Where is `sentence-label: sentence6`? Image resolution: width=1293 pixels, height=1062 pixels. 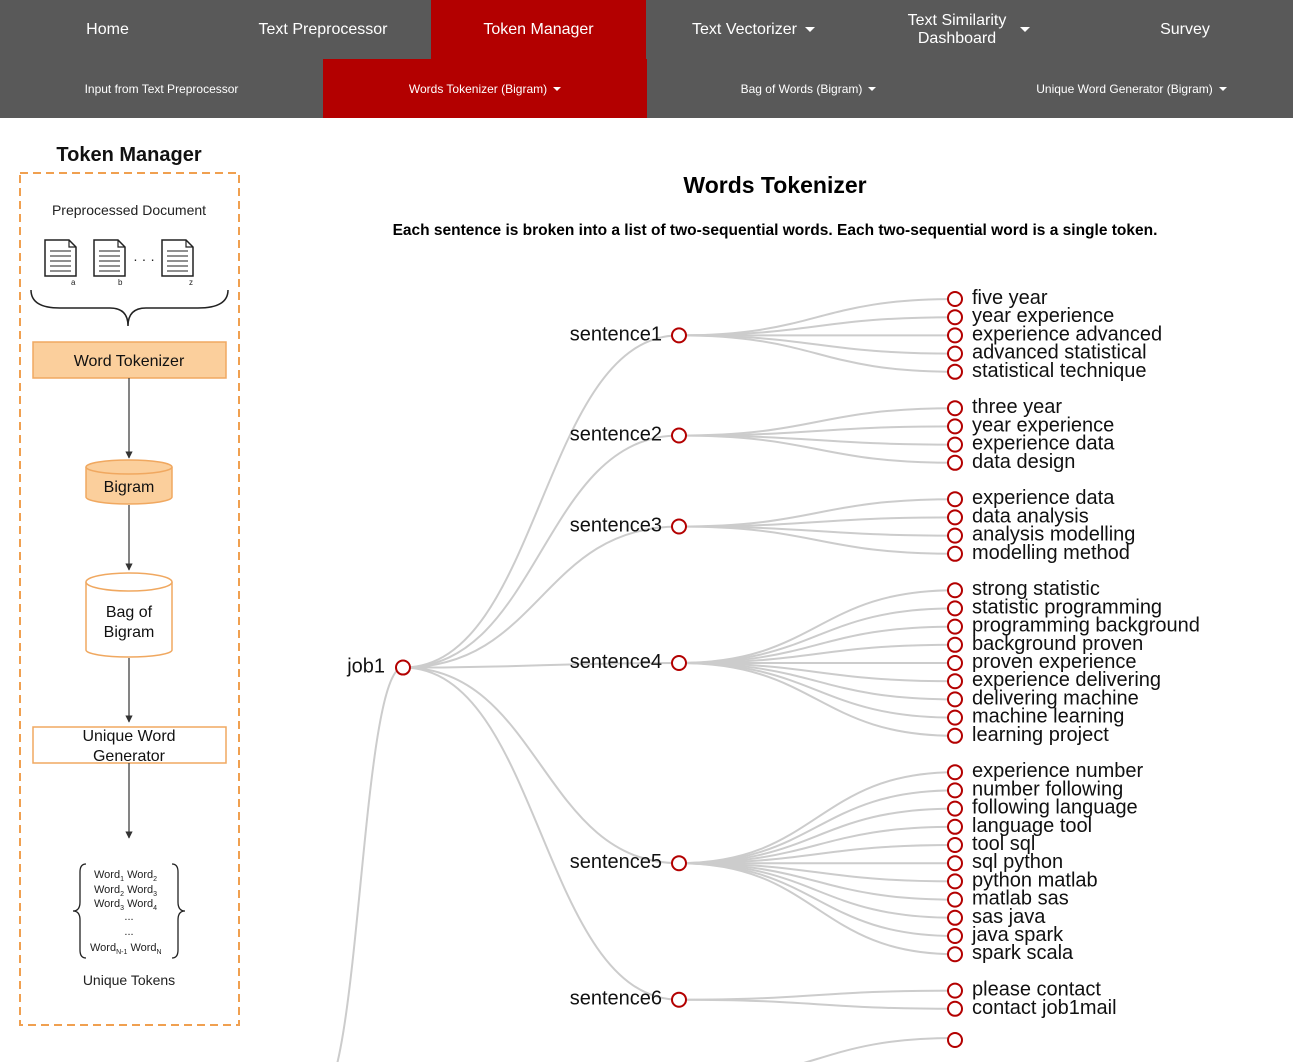 sentence-label: sentence6 is located at coordinates (616, 999).